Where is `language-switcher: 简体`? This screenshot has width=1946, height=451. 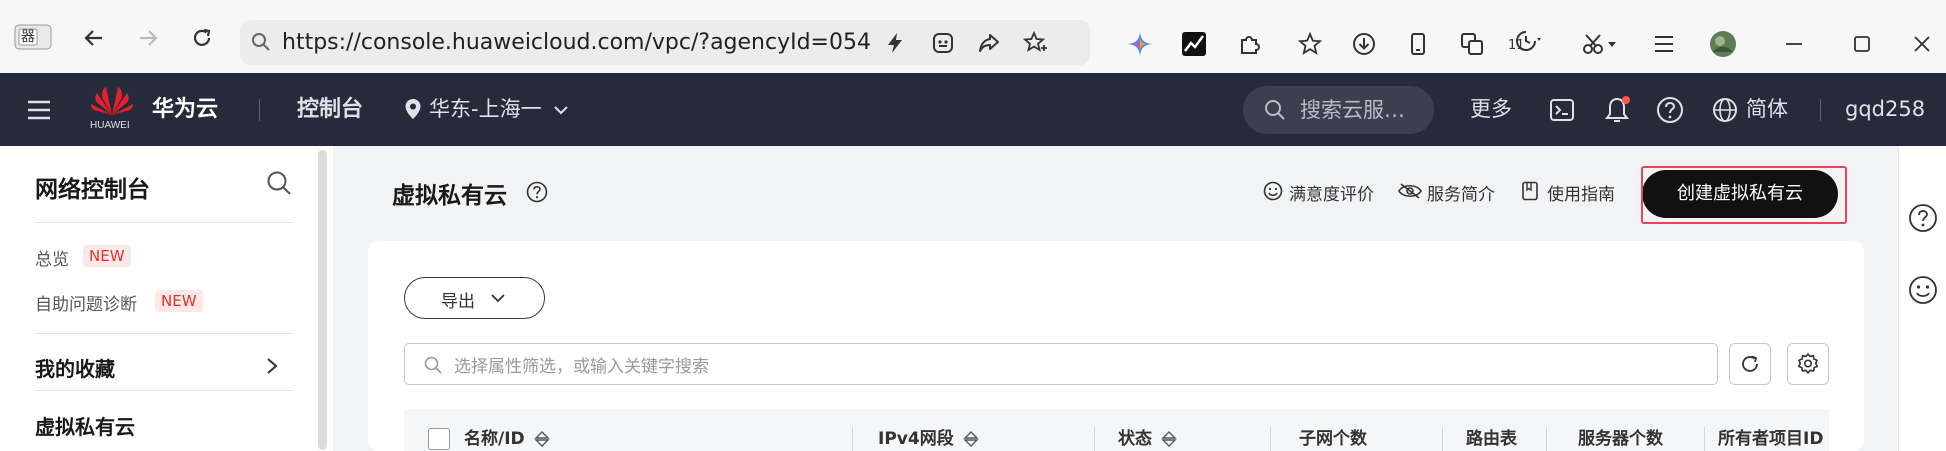
language-switcher: 简体 is located at coordinates (1762, 109).